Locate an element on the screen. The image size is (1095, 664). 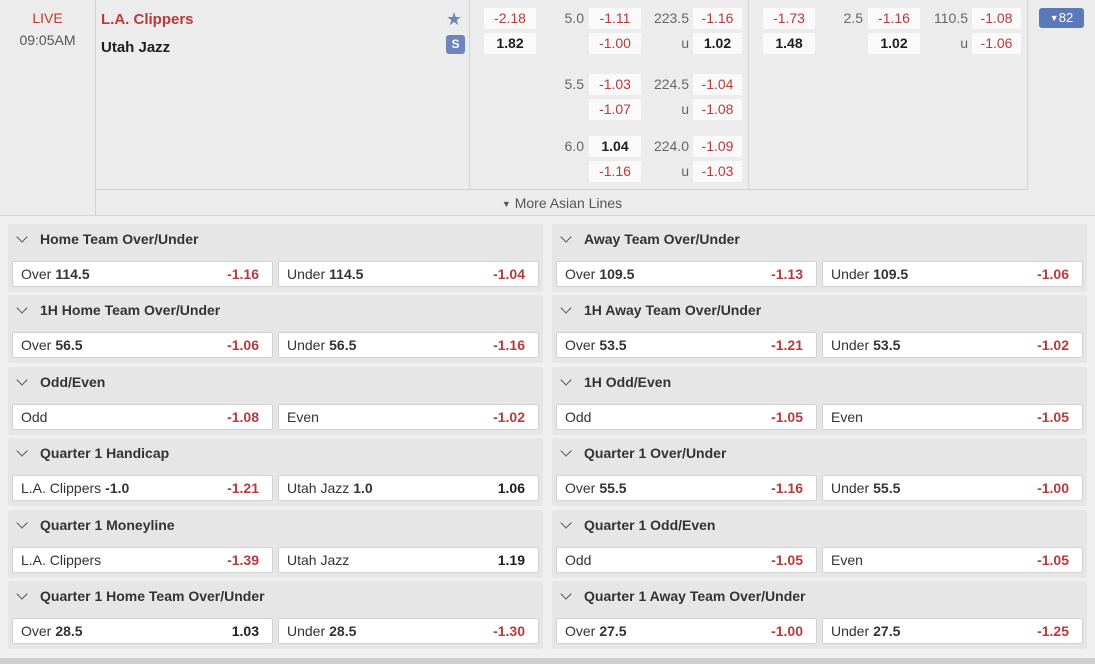
1h-handicap-home-odds: -1.16 is located at coordinates (894, 18).